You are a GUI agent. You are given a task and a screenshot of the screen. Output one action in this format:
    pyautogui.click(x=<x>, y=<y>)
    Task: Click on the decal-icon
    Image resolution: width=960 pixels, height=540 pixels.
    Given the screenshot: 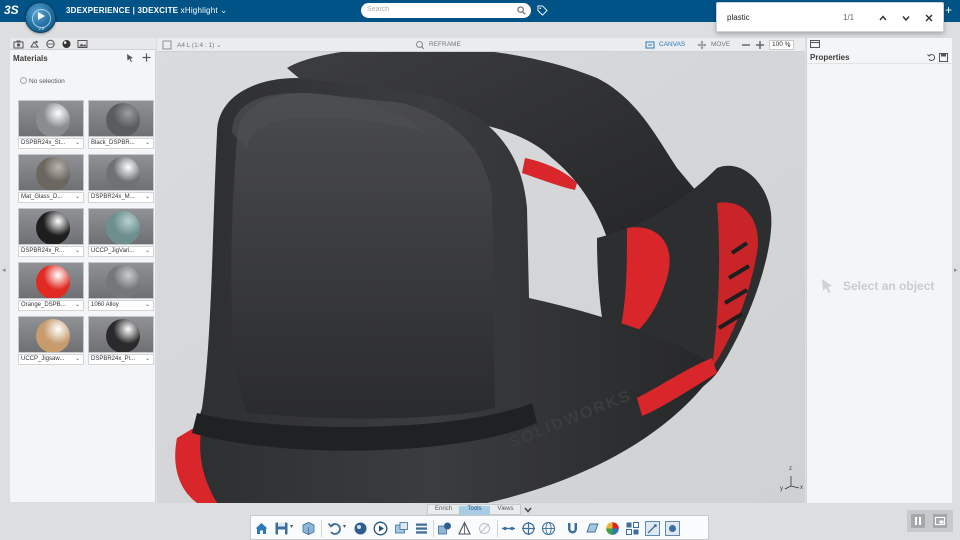 What is the action you would take?
    pyautogui.click(x=484, y=528)
    